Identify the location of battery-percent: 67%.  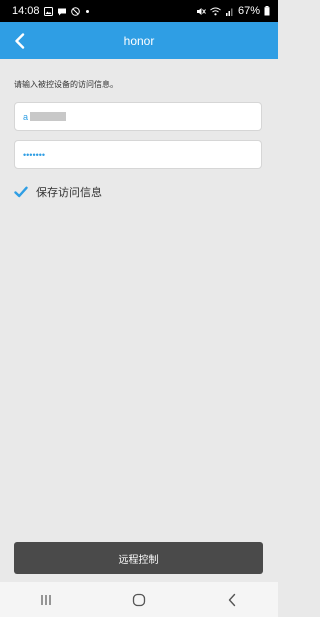
(248, 11).